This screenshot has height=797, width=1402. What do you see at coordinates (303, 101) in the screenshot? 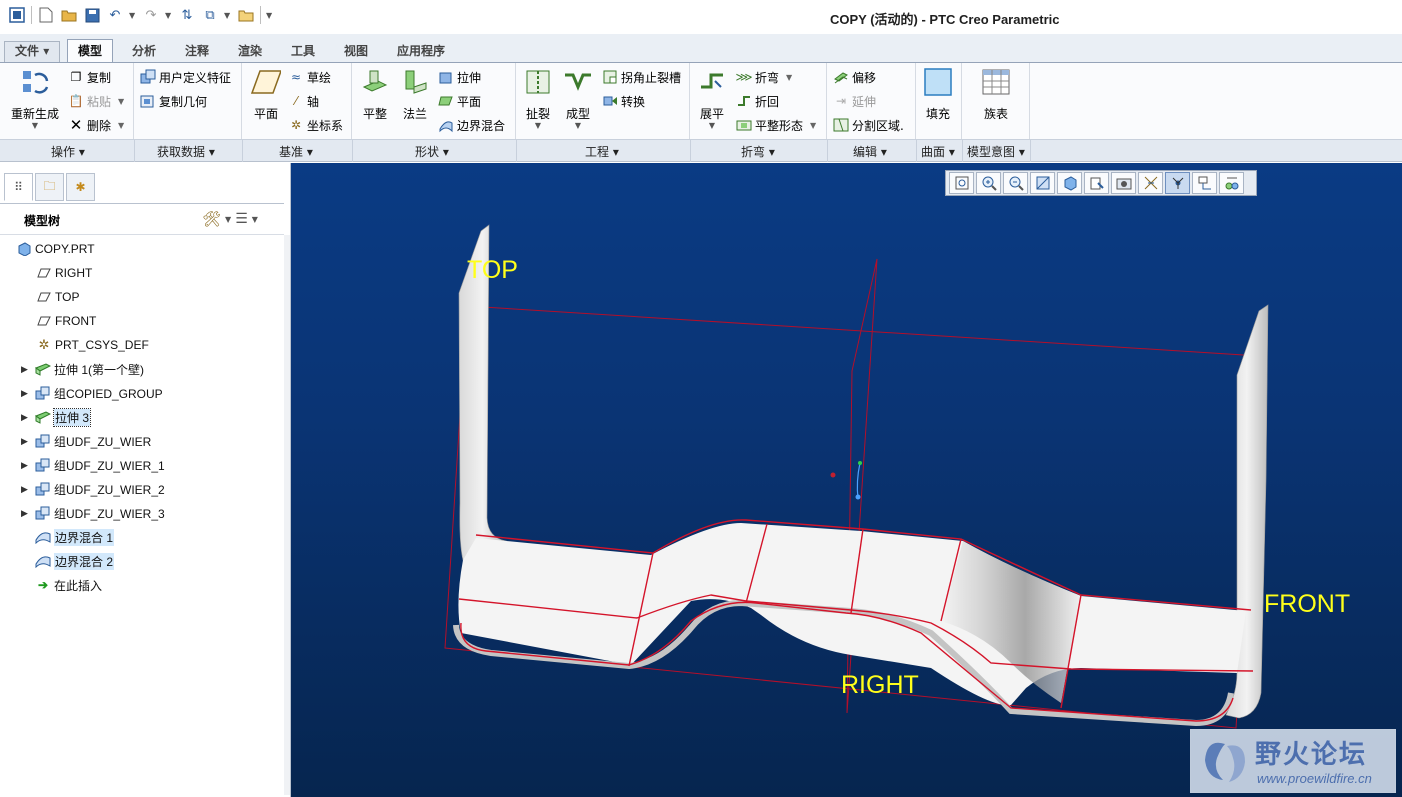
I see `axis-button: ⁄ 轴` at bounding box center [303, 101].